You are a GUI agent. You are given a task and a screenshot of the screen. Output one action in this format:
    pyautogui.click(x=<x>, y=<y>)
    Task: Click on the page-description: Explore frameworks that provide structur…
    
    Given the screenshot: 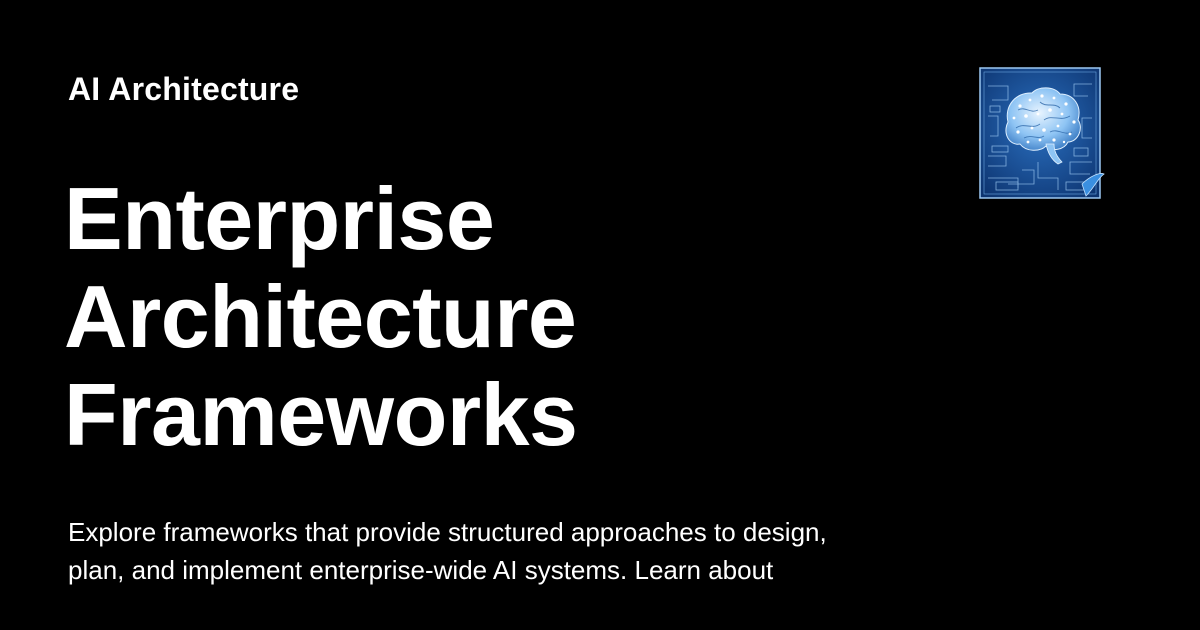 What is the action you would take?
    pyautogui.click(x=498, y=551)
    